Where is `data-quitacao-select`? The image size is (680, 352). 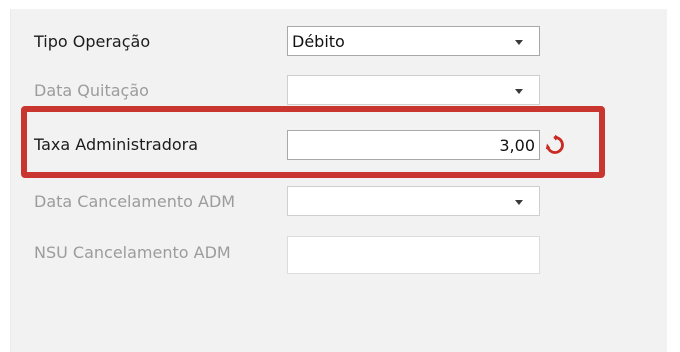
data-quitacao-select is located at coordinates (413, 90).